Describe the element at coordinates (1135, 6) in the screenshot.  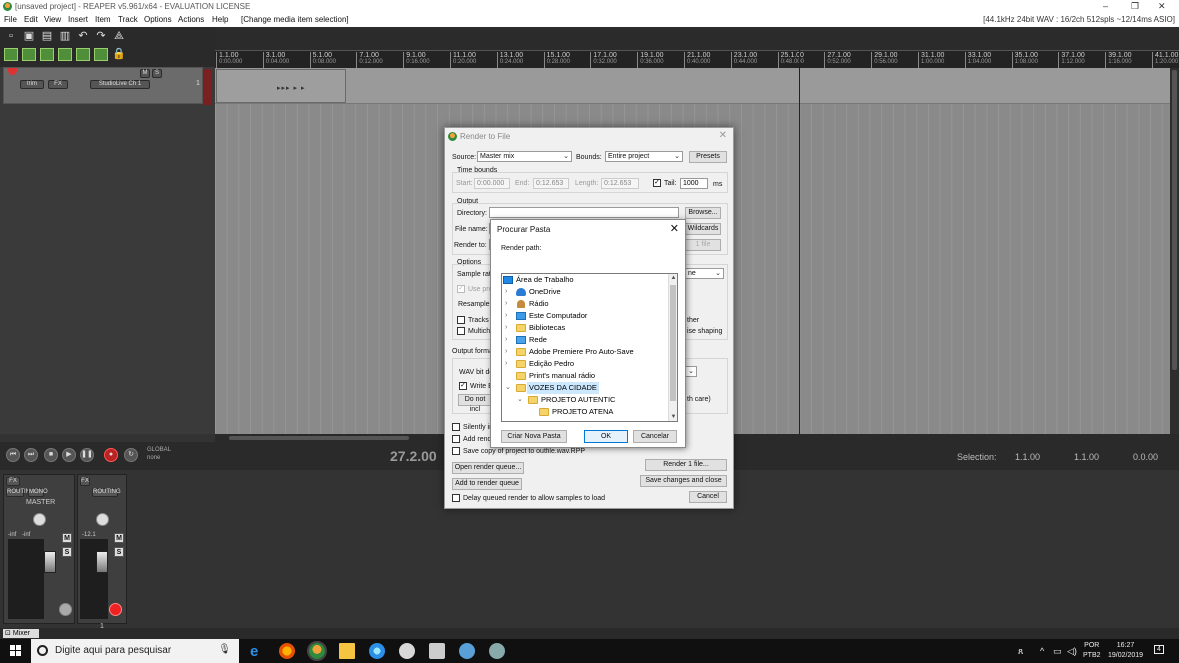
I see `restore-button: ❐` at that location.